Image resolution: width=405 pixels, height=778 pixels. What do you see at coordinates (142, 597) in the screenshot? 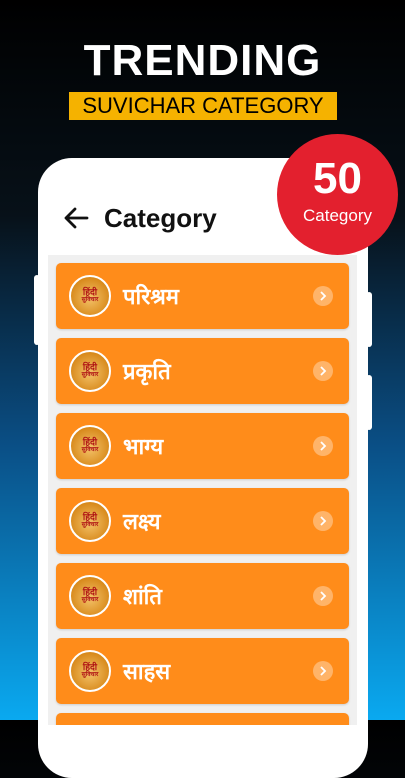
I see `category-label: शांति` at bounding box center [142, 597].